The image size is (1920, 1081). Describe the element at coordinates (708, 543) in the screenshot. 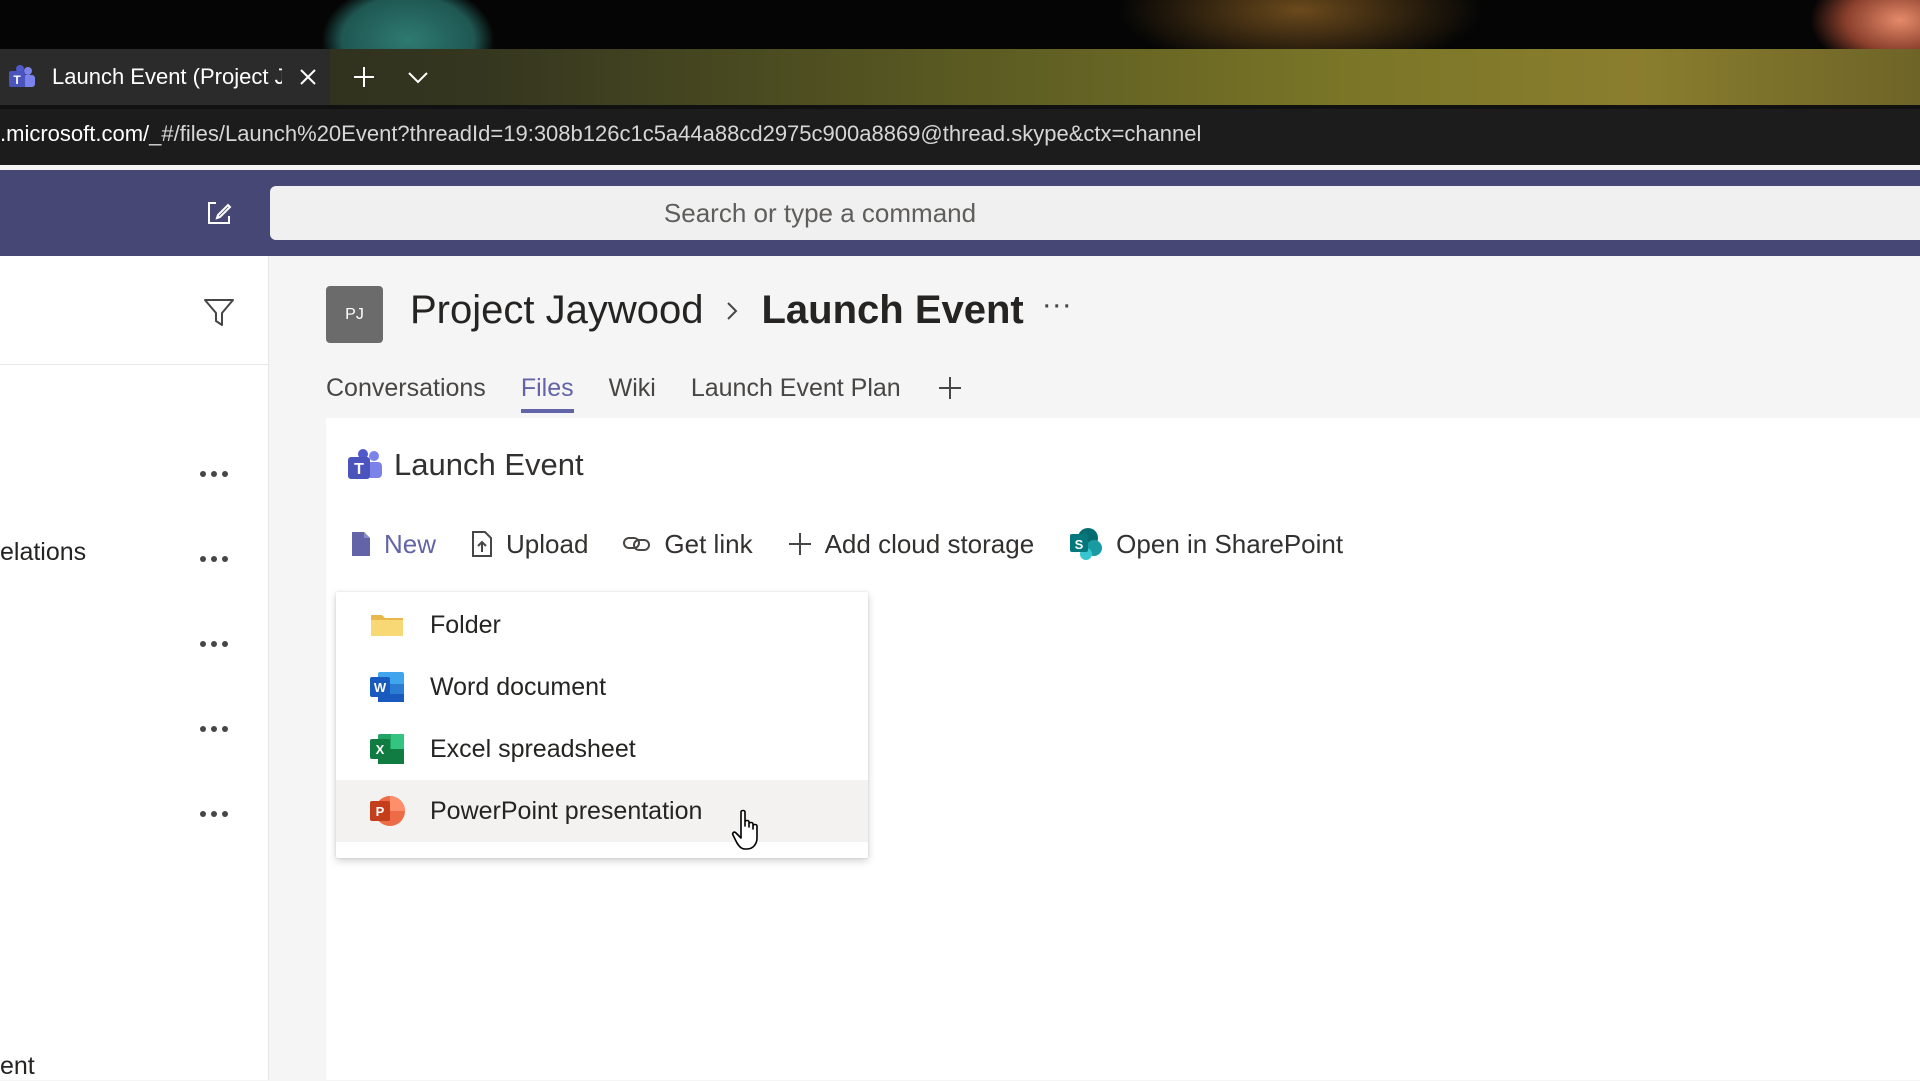

I see `get-link-button-label: Get link` at that location.